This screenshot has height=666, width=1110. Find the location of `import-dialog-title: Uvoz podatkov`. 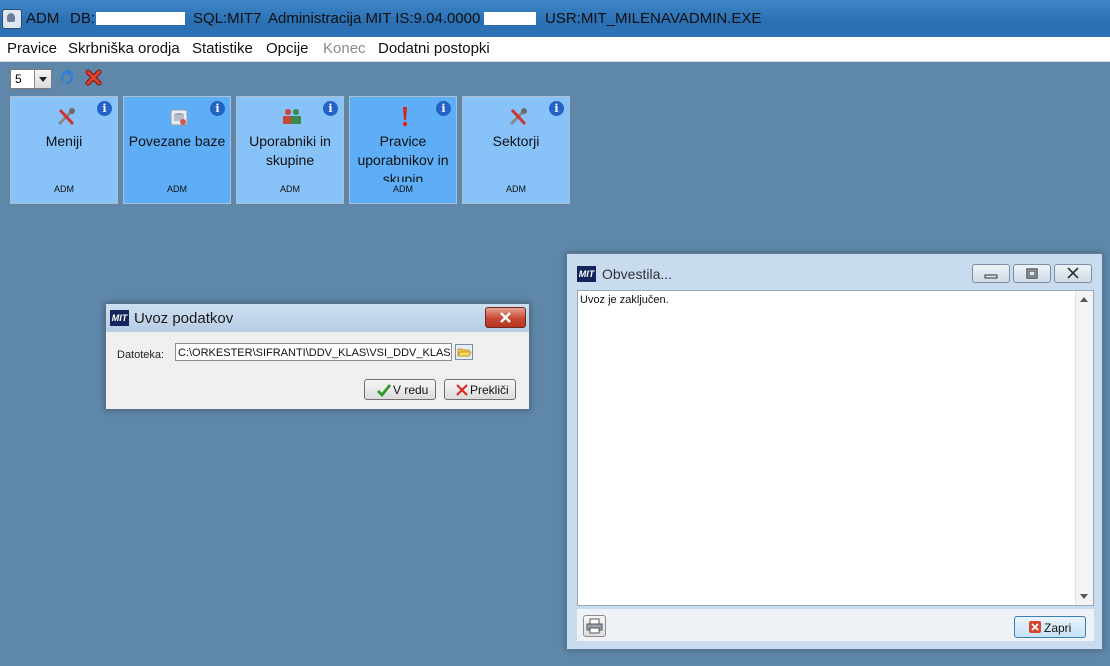

import-dialog-title: Uvoz podatkov is located at coordinates (184, 318).